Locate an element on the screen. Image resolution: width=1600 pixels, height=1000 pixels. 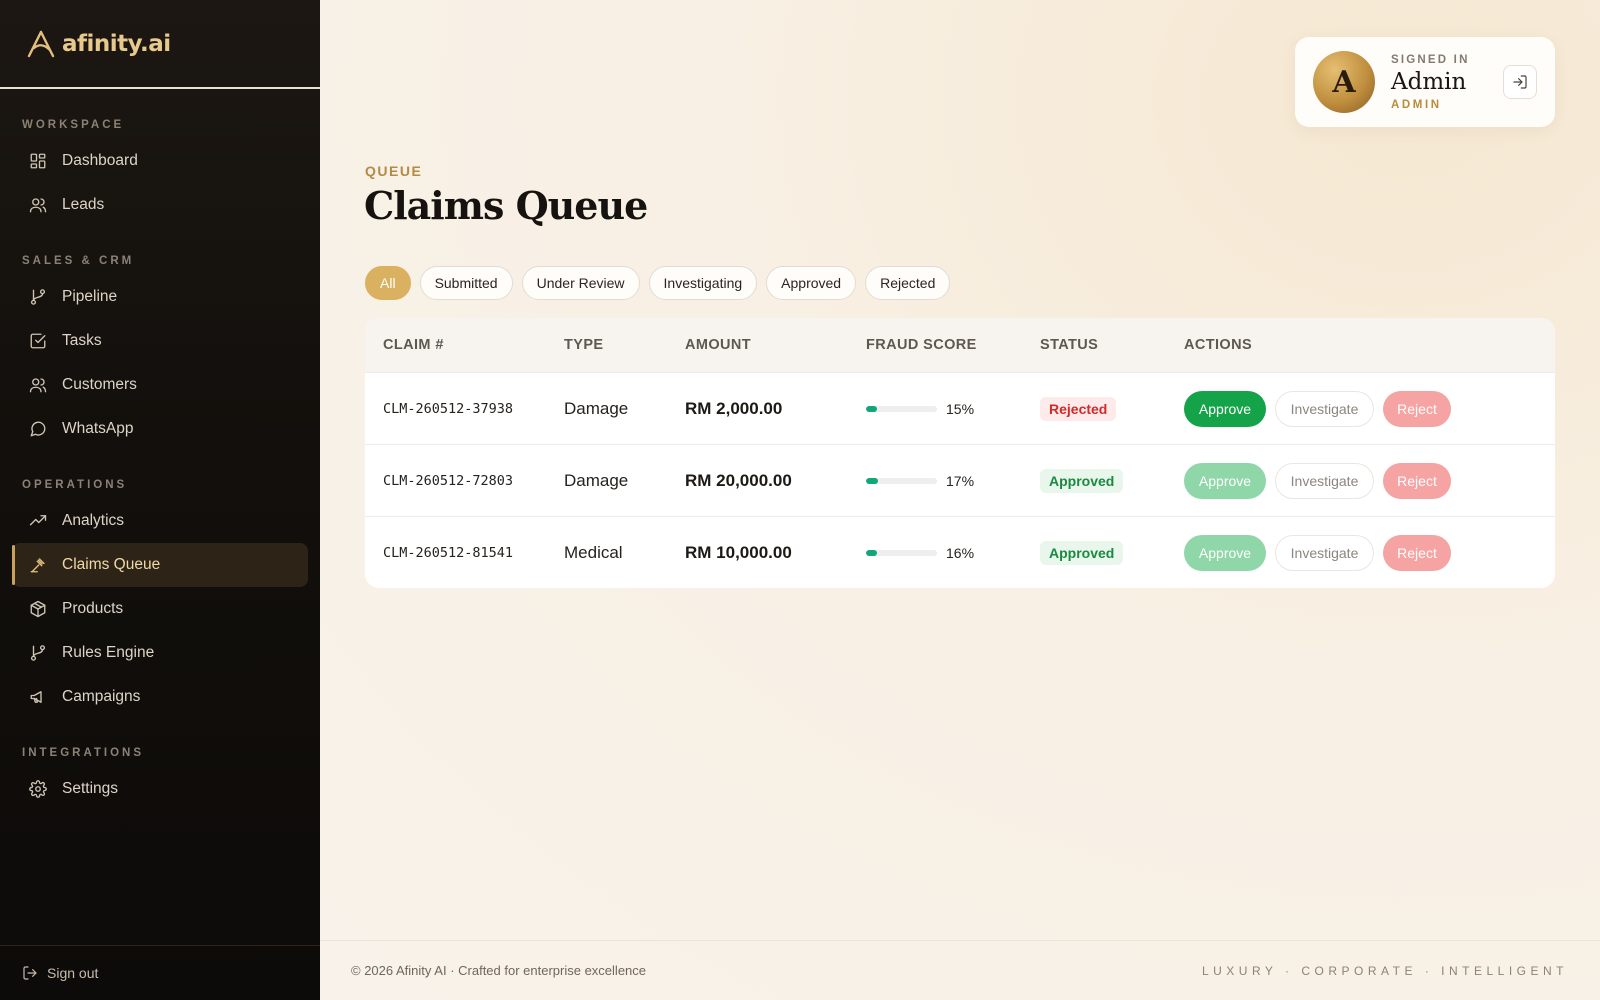
sidebar-item-campaigns: Campaigns is located at coordinates (160, 697).